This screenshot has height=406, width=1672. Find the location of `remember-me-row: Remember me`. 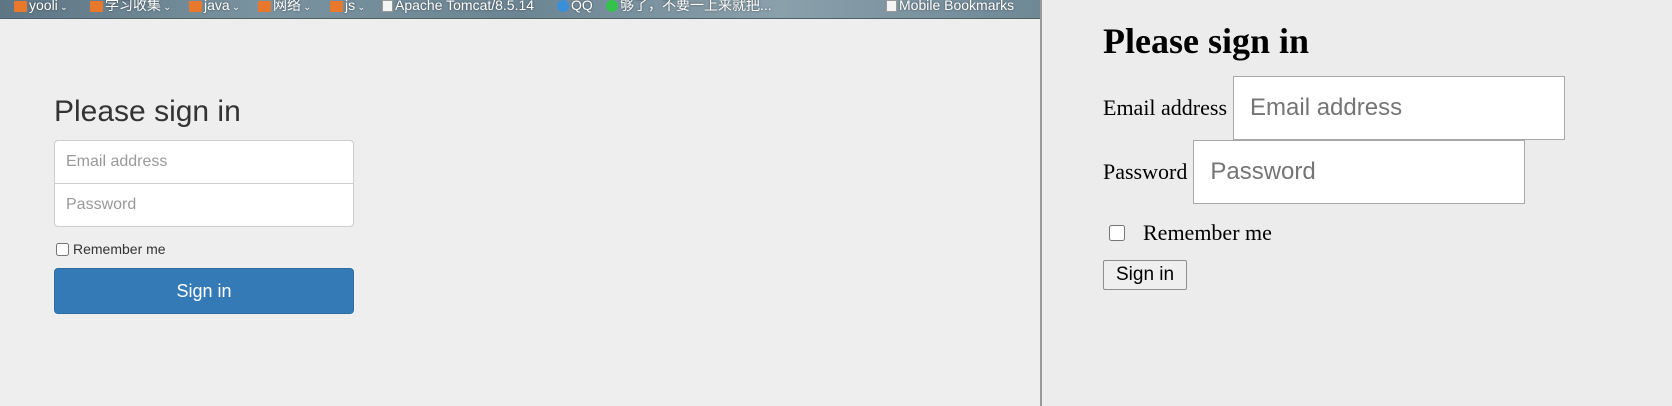

remember-me-row: Remember me is located at coordinates (204, 249).